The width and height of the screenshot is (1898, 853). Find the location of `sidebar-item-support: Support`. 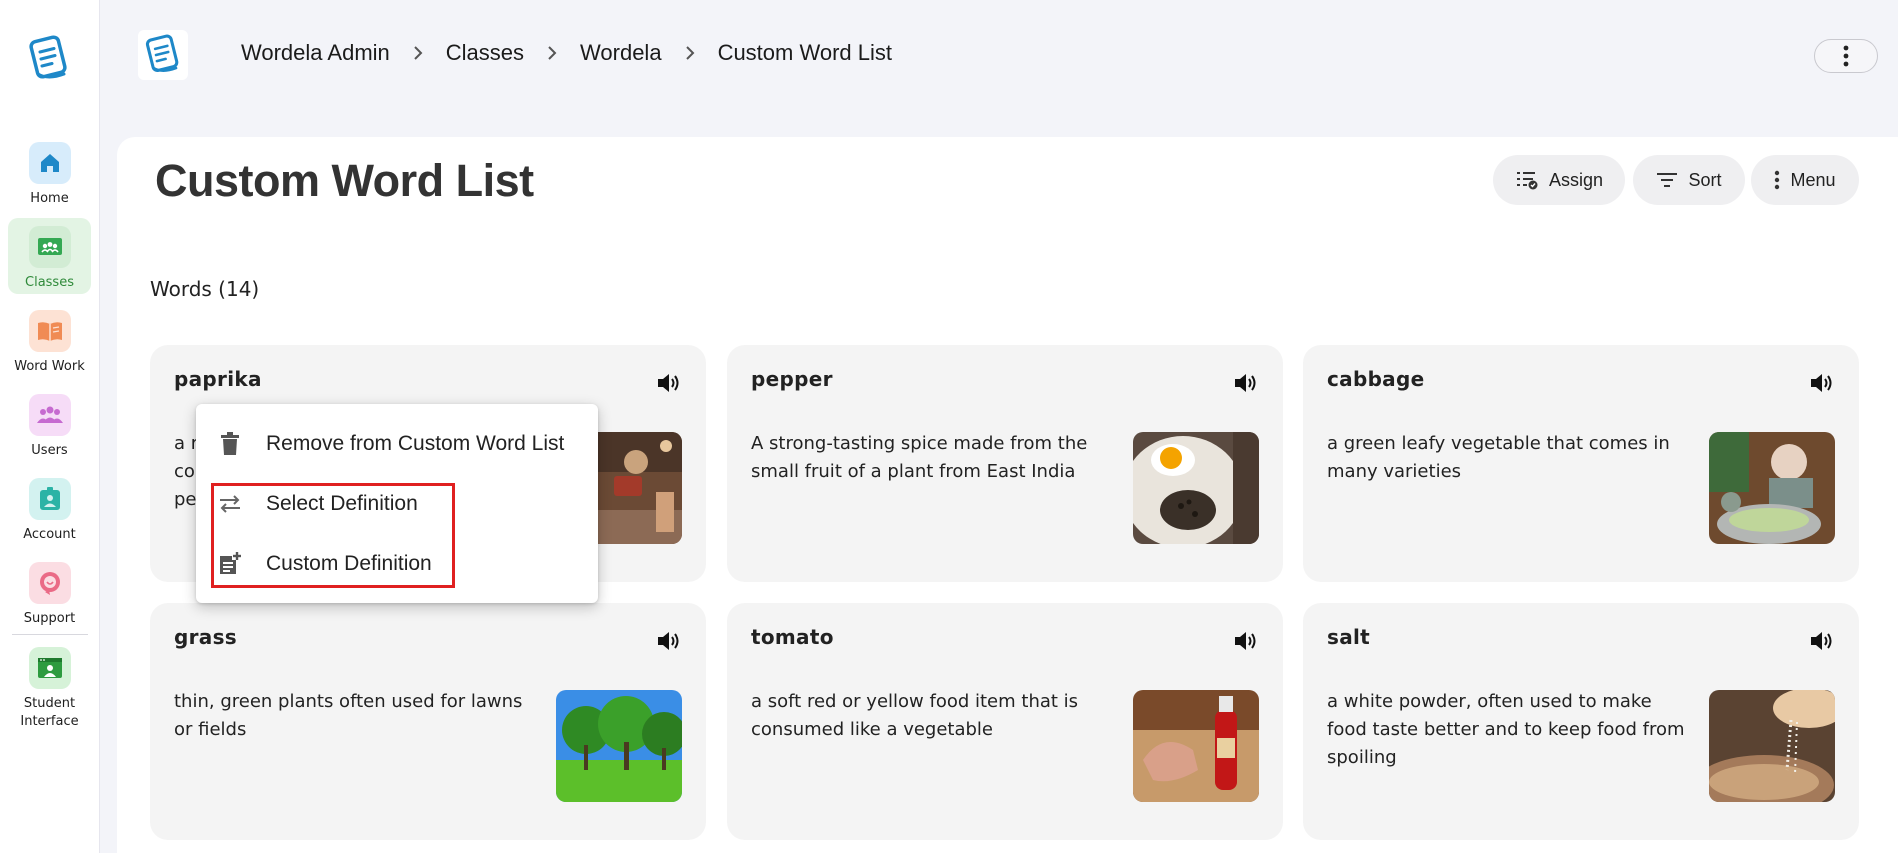

sidebar-item-support: Support is located at coordinates (49, 596).